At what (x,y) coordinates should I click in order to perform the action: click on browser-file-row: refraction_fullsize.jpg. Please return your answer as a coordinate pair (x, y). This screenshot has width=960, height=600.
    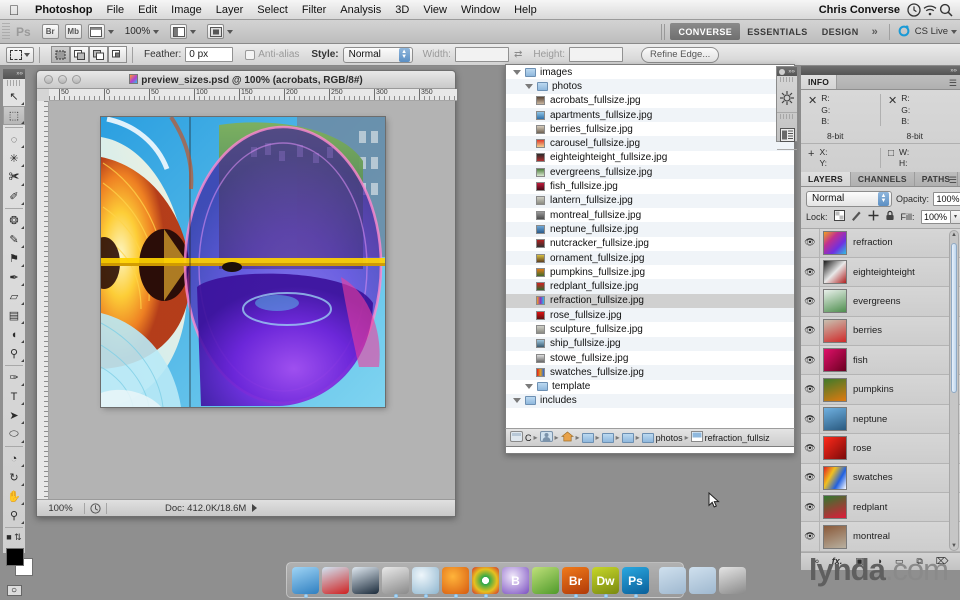
    Looking at the image, I should click on (650, 301).